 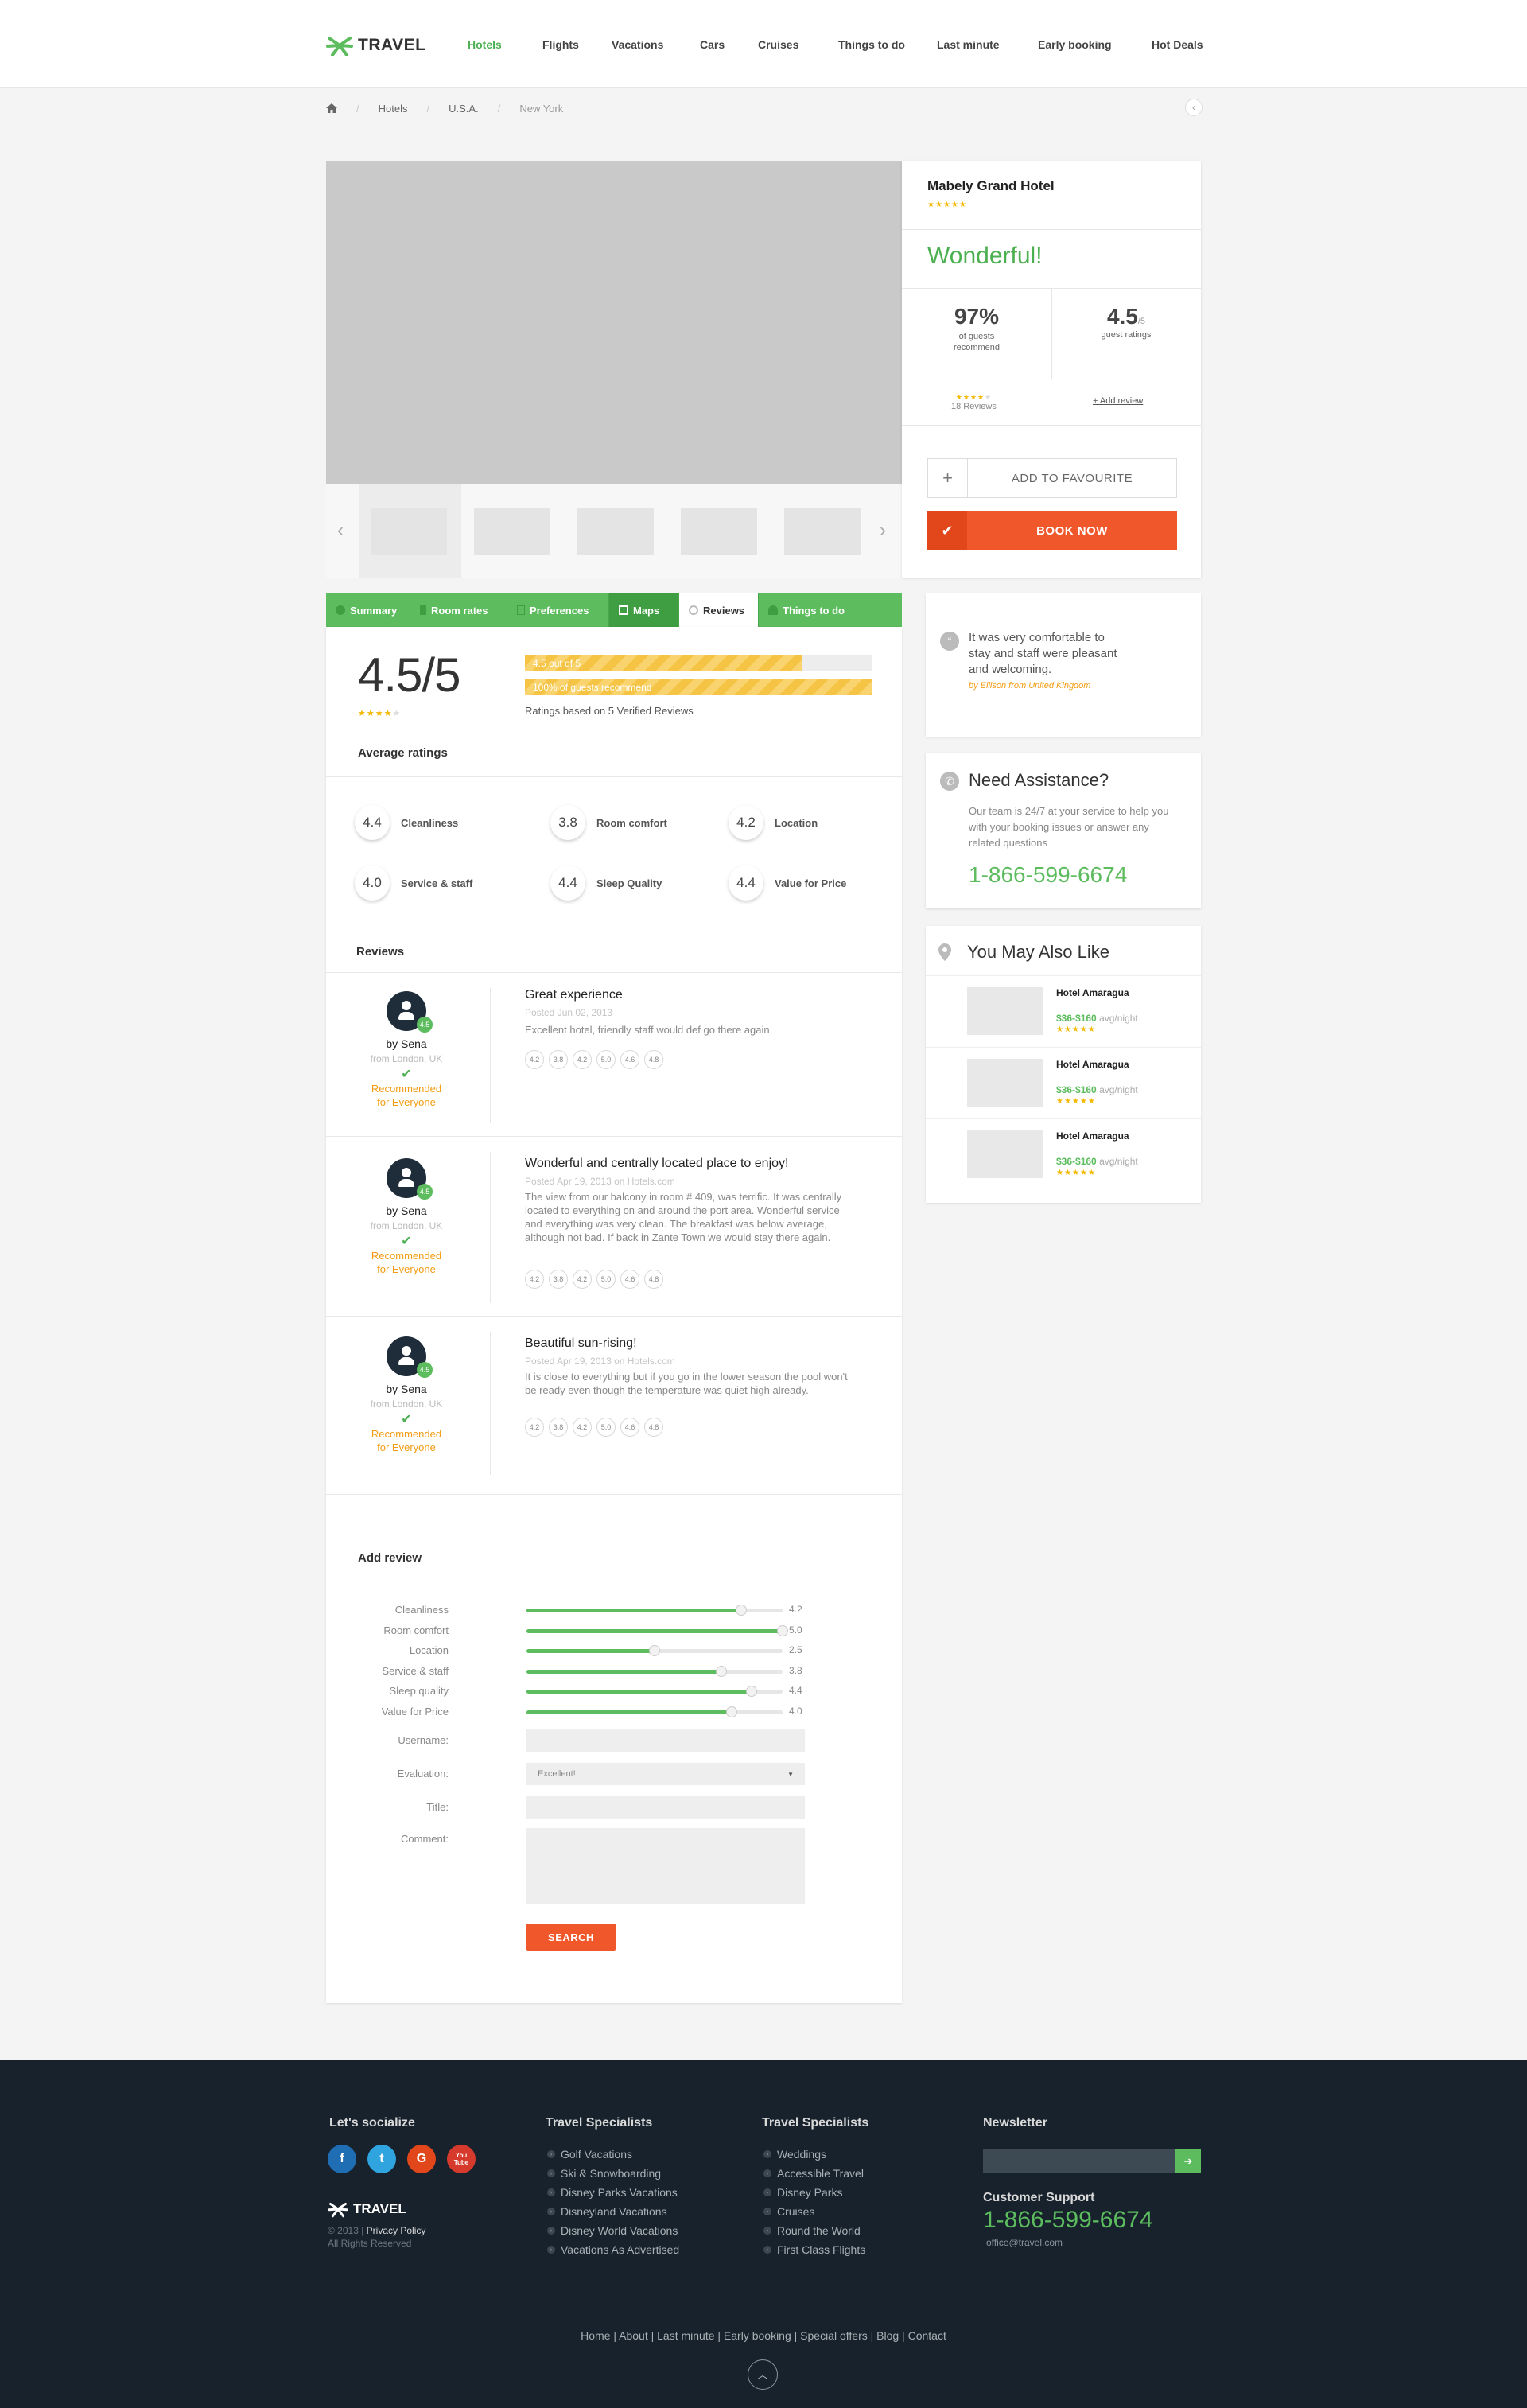 What do you see at coordinates (1052, 478) in the screenshot?
I see `add-to-favourite-button: + ADD TO FAVOURITE` at bounding box center [1052, 478].